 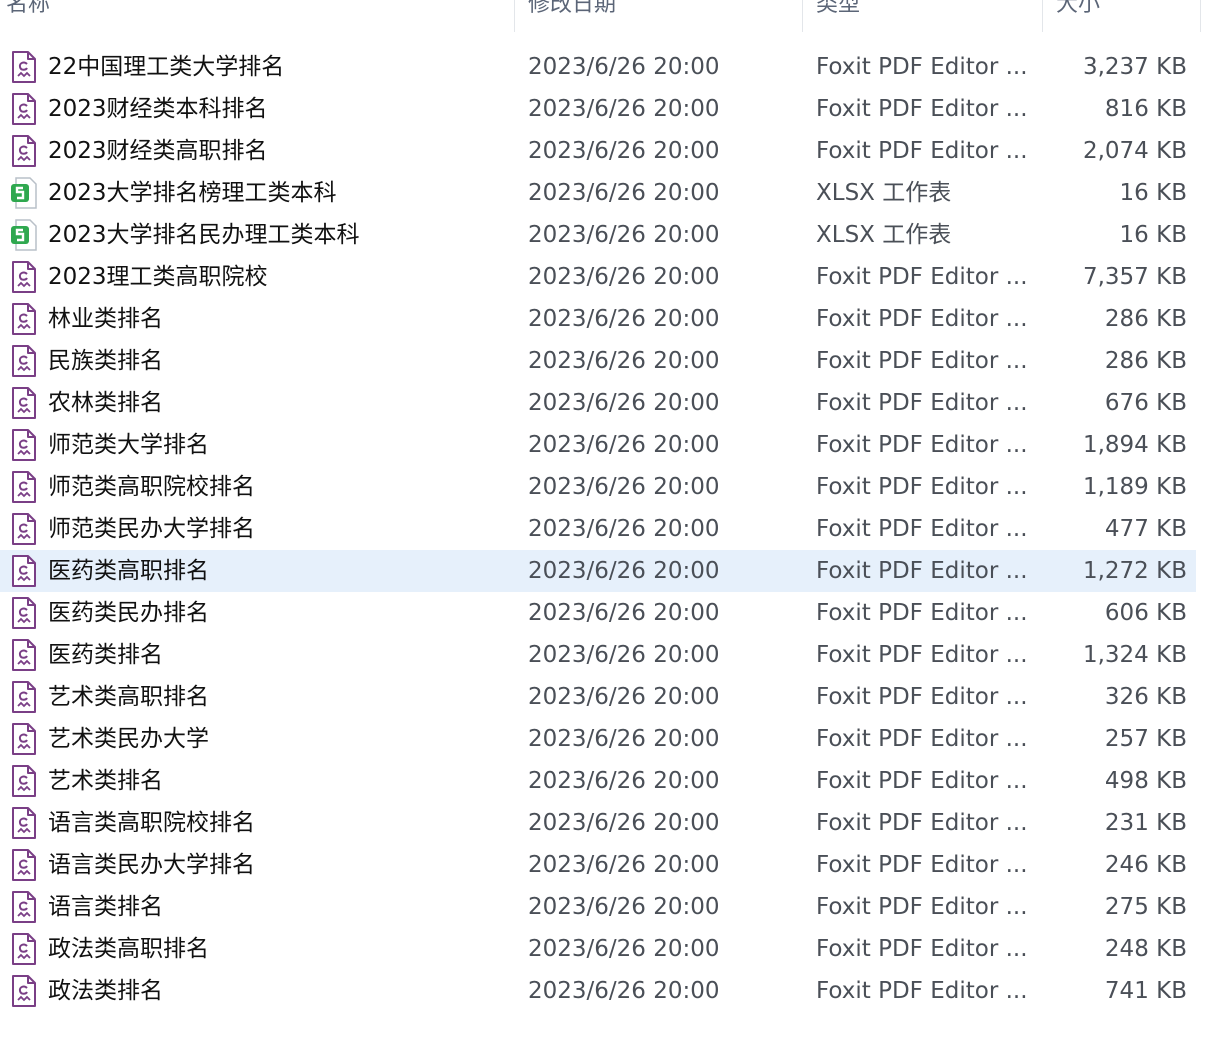 What do you see at coordinates (1134, 151) in the screenshot?
I see `file-size: 2,074 KB` at bounding box center [1134, 151].